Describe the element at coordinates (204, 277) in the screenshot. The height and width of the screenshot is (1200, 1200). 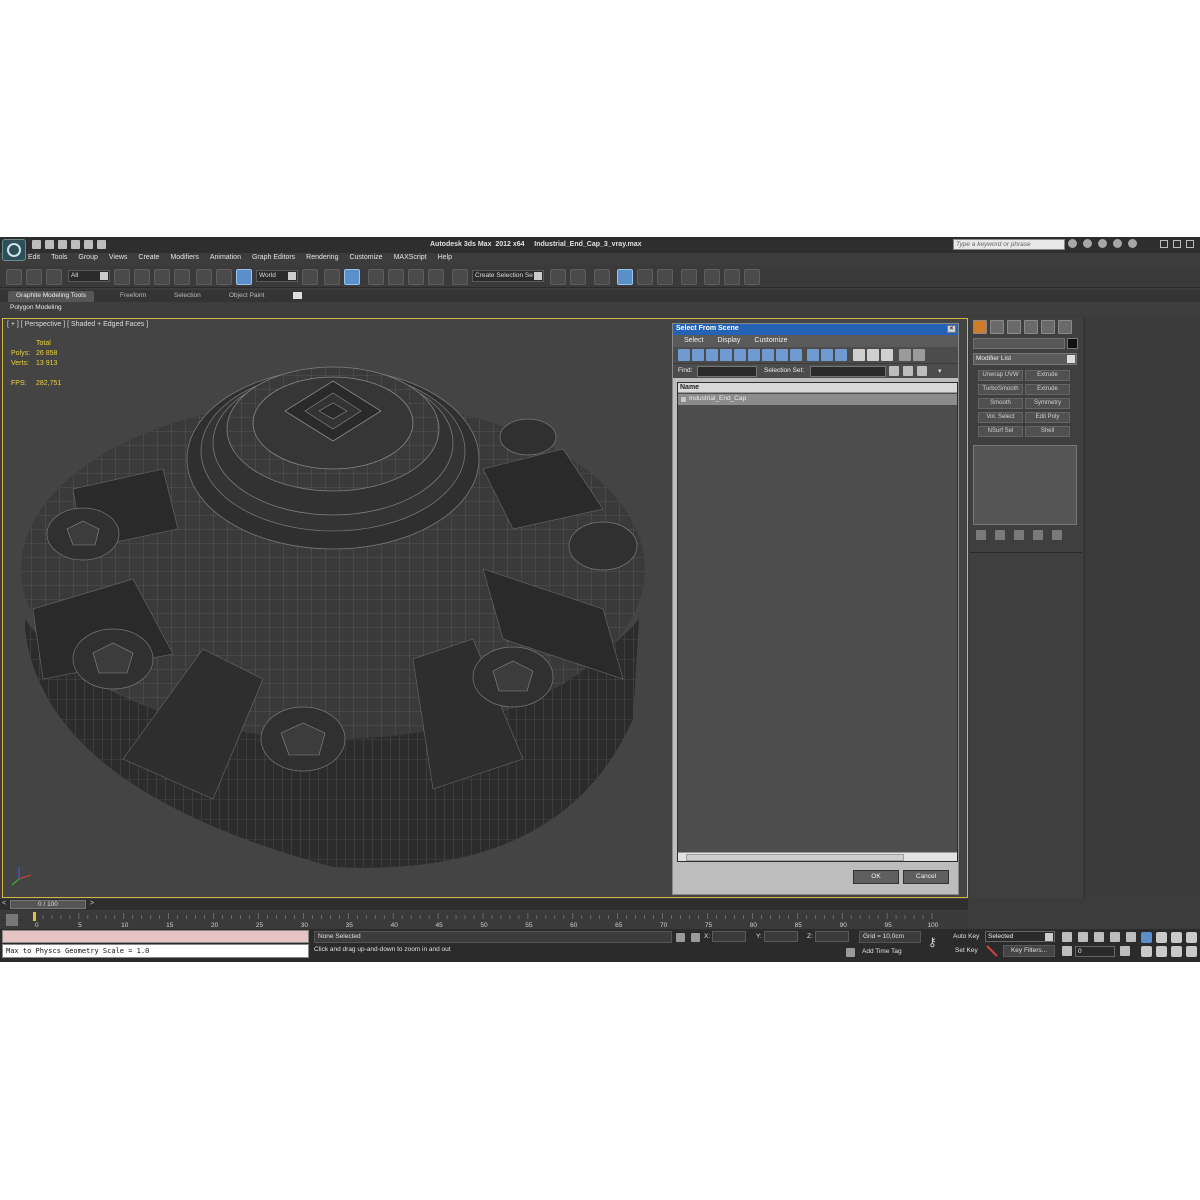
I see `move-icon` at that location.